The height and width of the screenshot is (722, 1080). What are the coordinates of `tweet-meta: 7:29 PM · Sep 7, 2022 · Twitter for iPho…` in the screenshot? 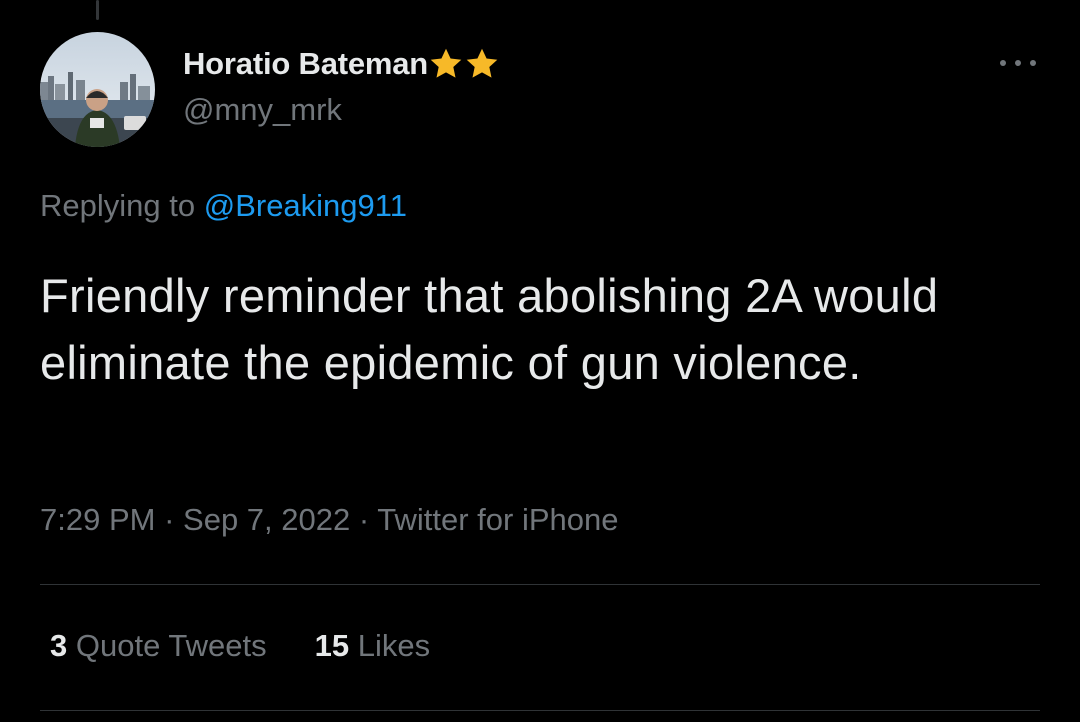 It's located at (329, 520).